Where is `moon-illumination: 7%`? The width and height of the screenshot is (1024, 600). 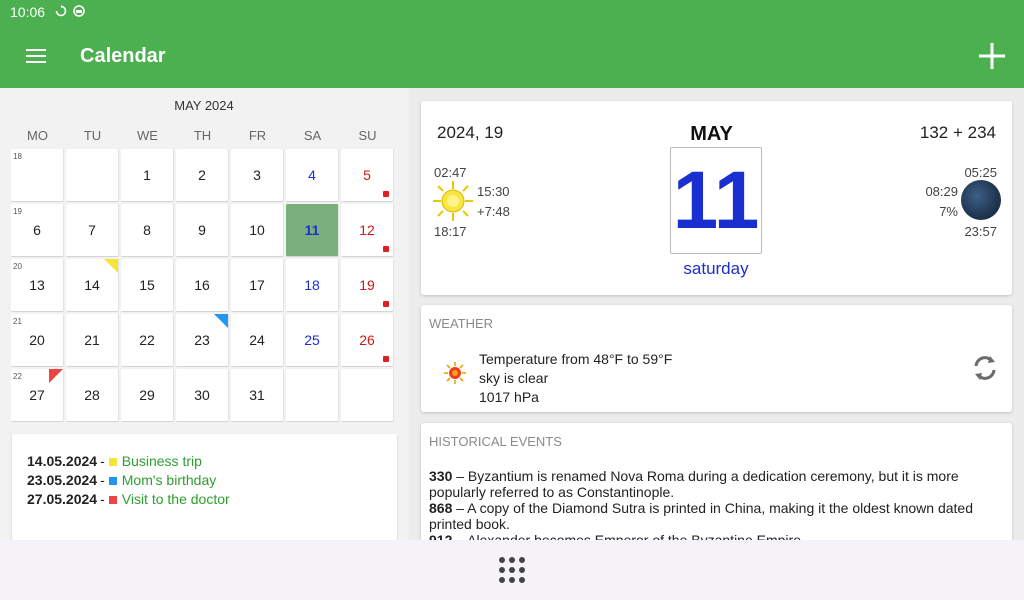 moon-illumination: 7% is located at coordinates (948, 211).